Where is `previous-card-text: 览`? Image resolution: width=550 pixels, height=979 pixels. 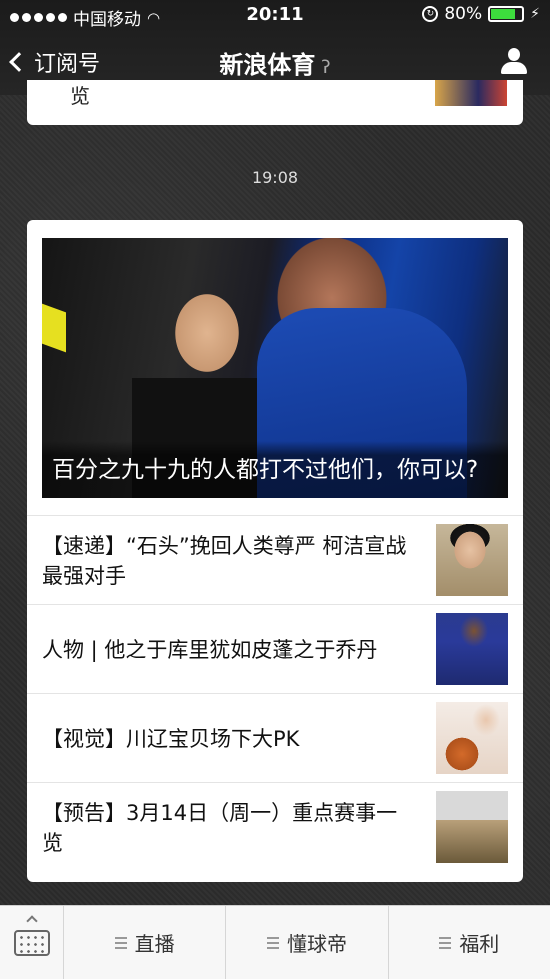
previous-card-text: 览 is located at coordinates (80, 96).